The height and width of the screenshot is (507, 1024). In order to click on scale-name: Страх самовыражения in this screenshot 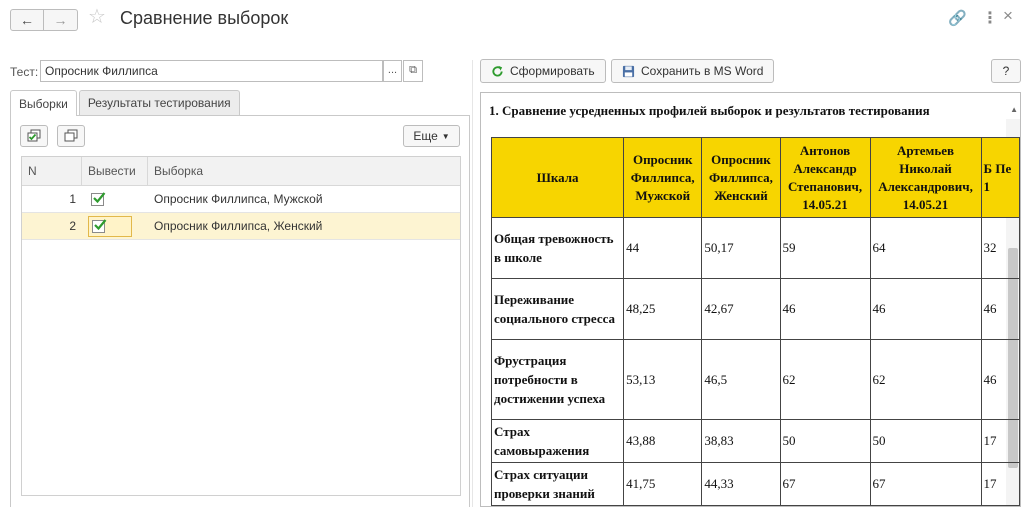, I will do `click(557, 441)`.